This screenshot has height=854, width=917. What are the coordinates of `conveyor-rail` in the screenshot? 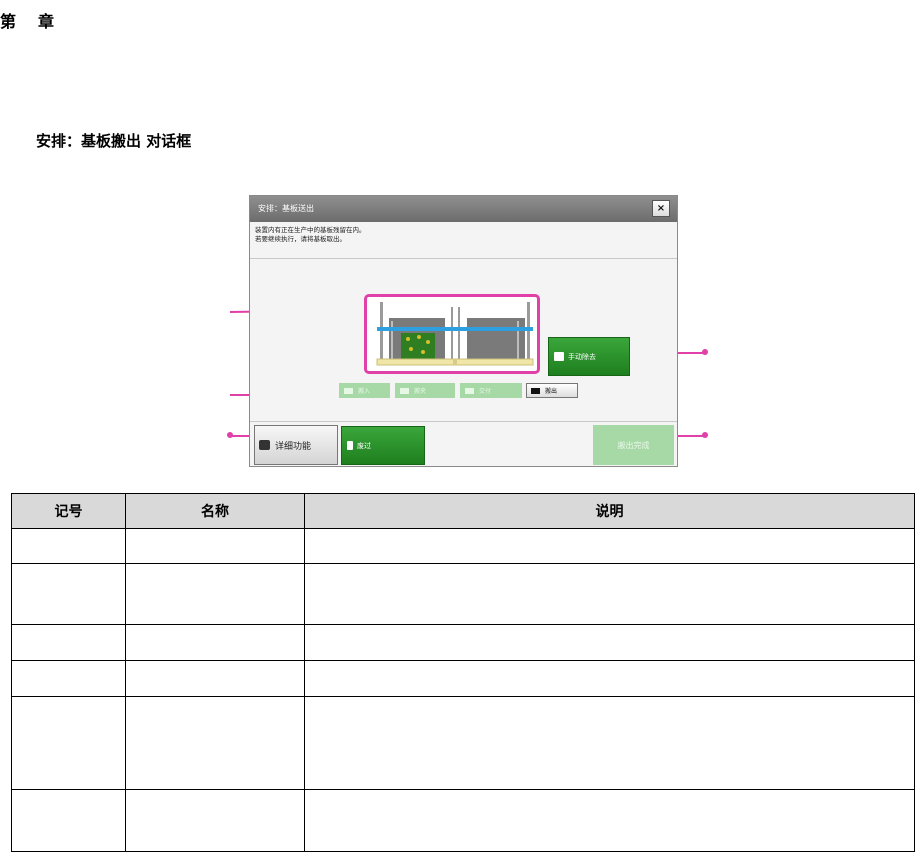 It's located at (455, 329).